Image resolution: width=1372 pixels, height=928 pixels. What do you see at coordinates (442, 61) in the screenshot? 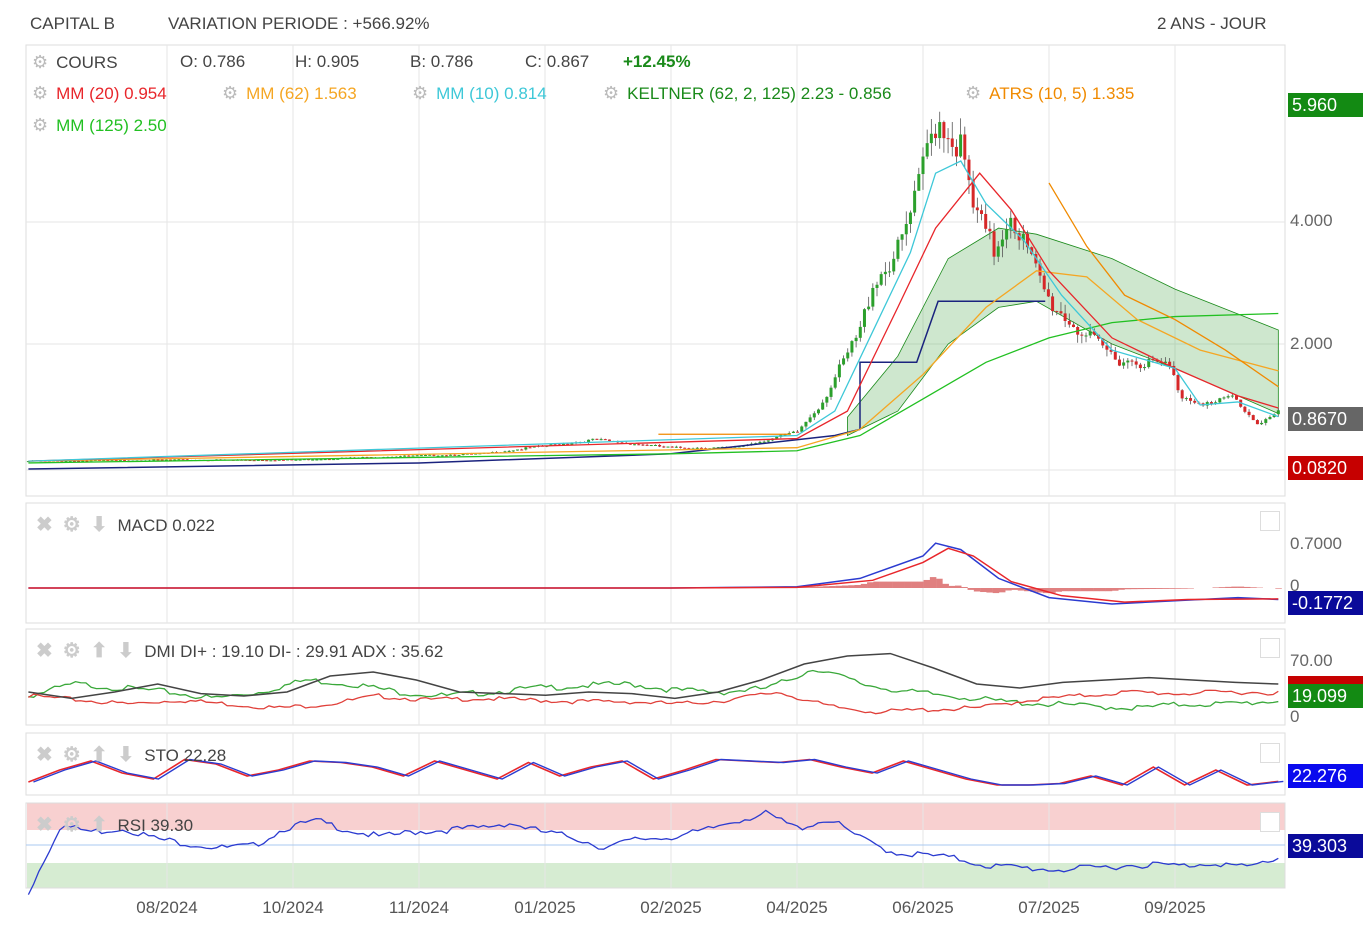
I see `low-value: B: 0.786` at bounding box center [442, 61].